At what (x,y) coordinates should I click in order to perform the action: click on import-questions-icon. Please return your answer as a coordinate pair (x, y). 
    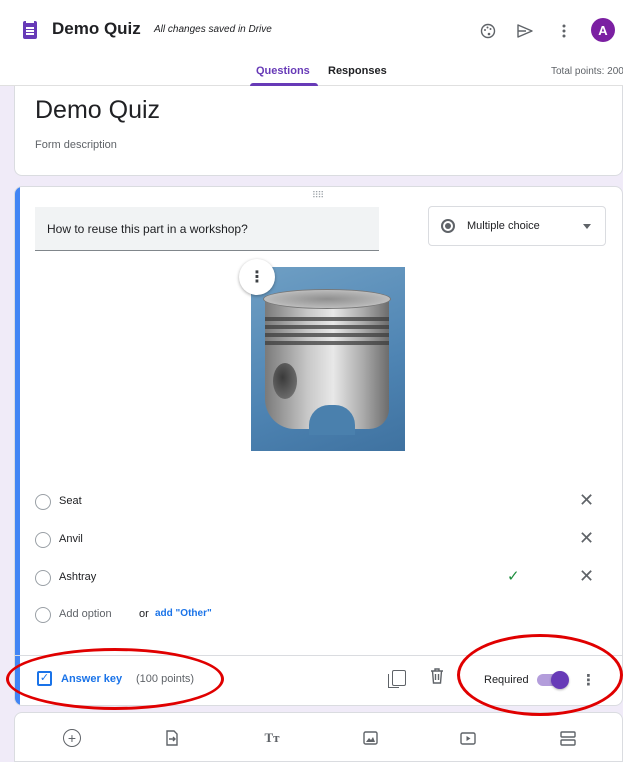
    Looking at the image, I should click on (172, 738).